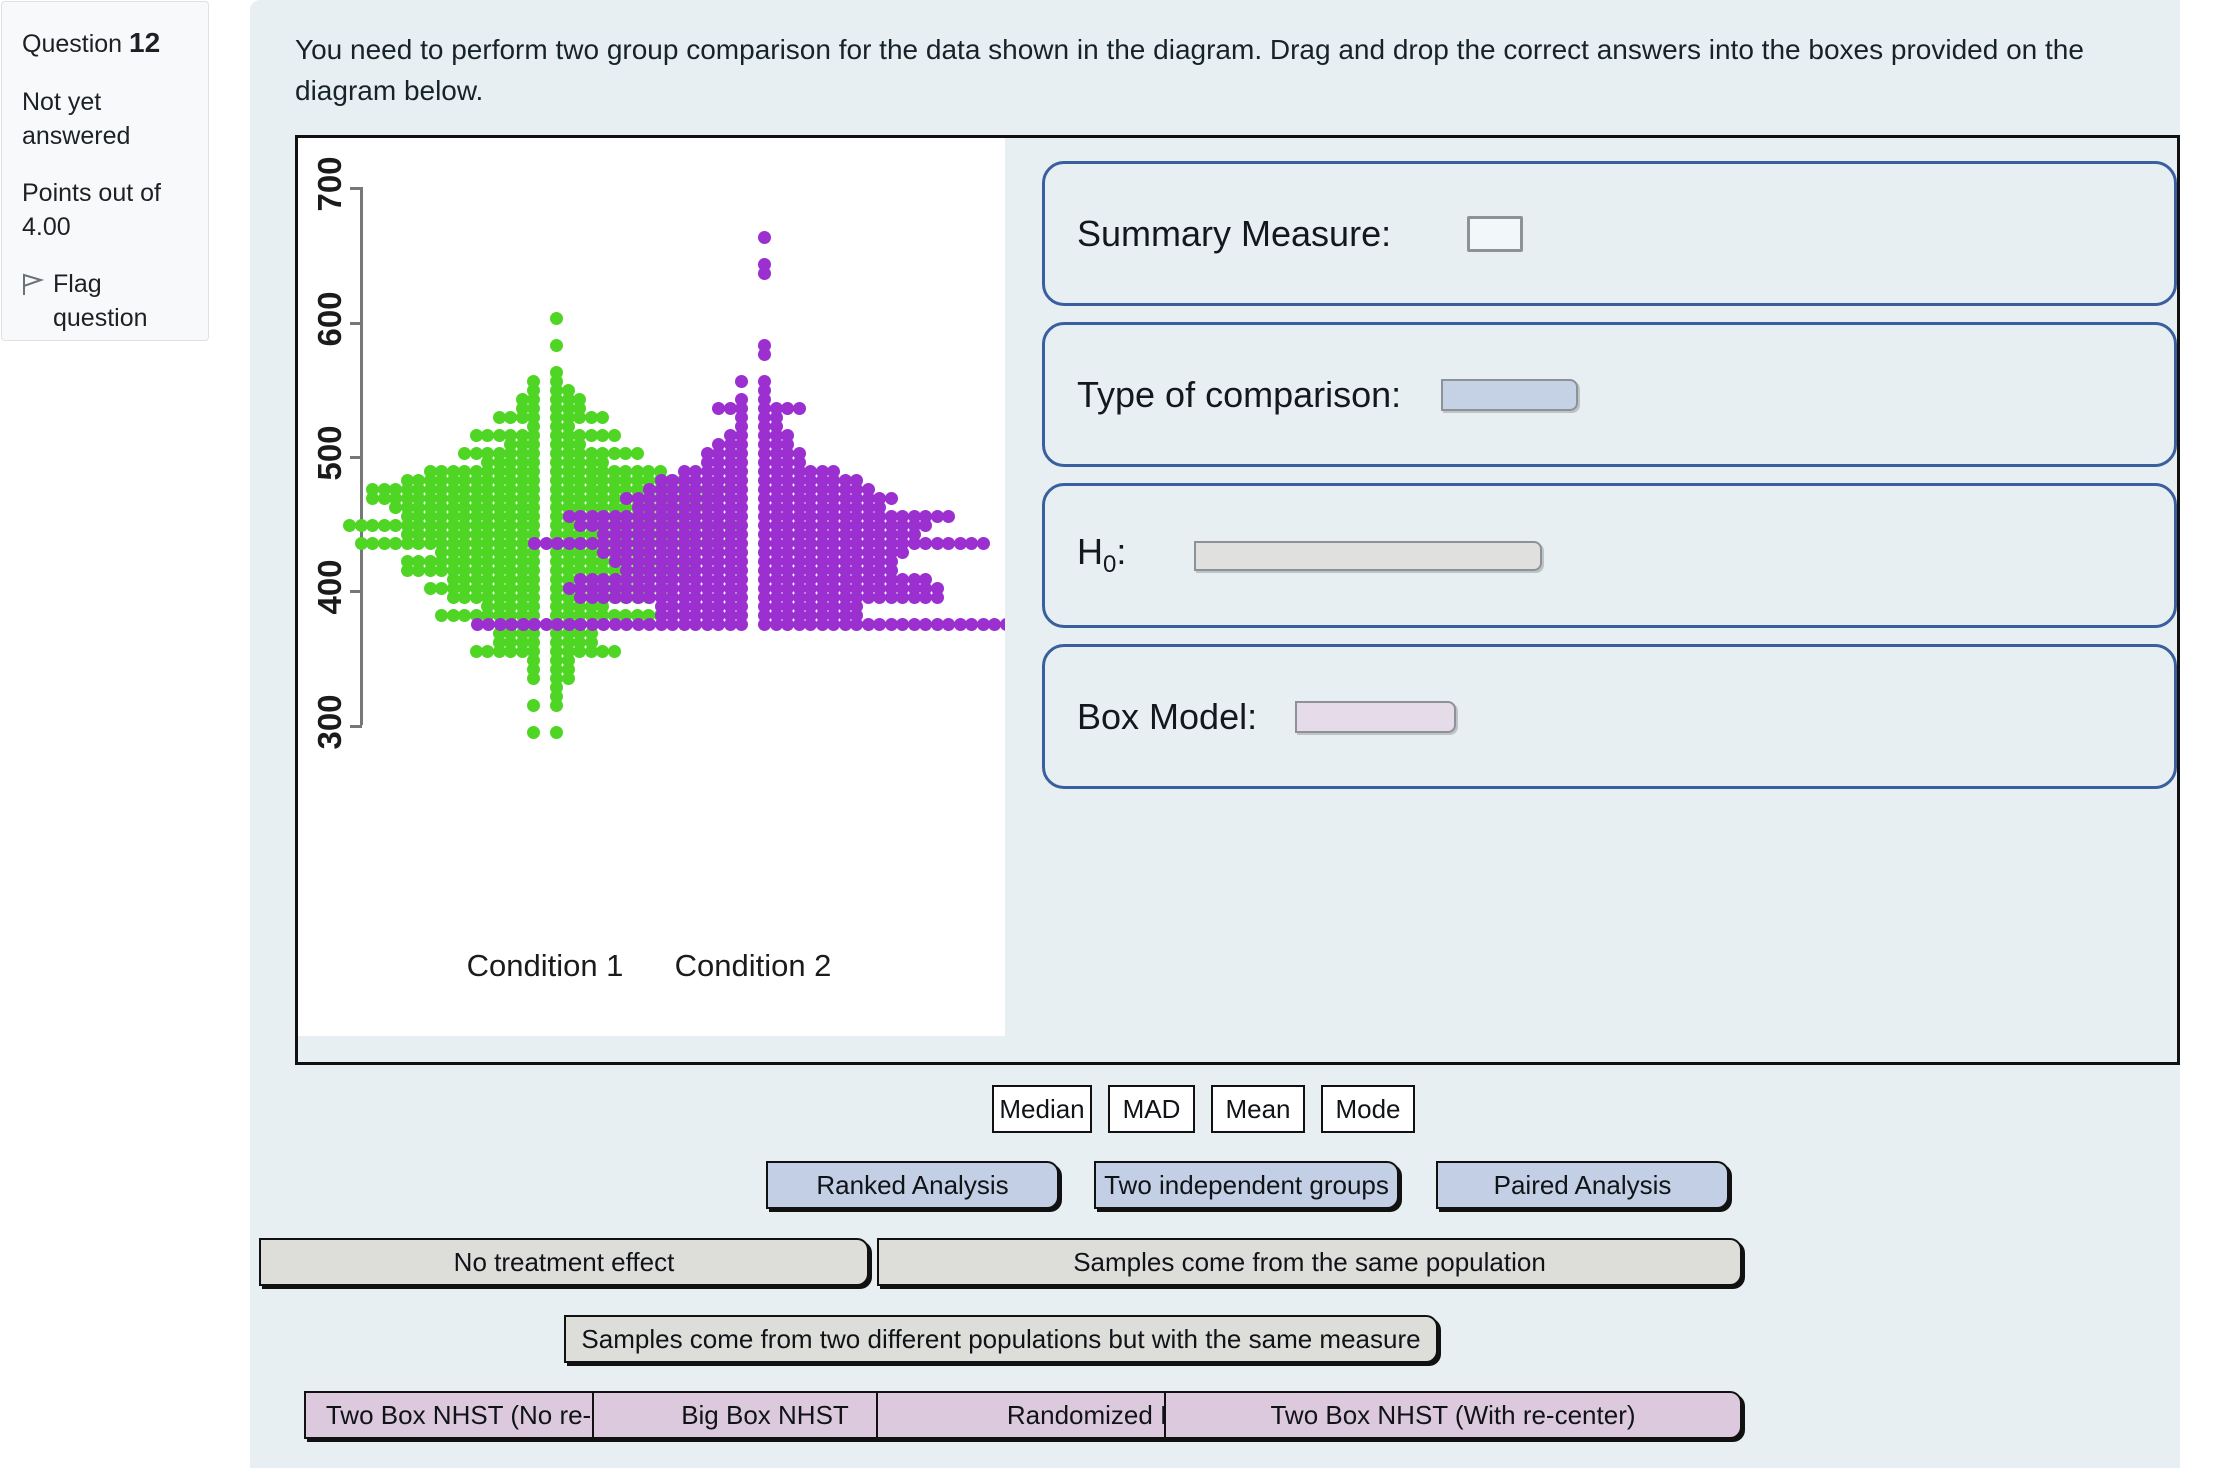 Image resolution: width=2232 pixels, height=1468 pixels. What do you see at coordinates (329, 722) in the screenshot?
I see `y-axis-tick-label: 300` at bounding box center [329, 722].